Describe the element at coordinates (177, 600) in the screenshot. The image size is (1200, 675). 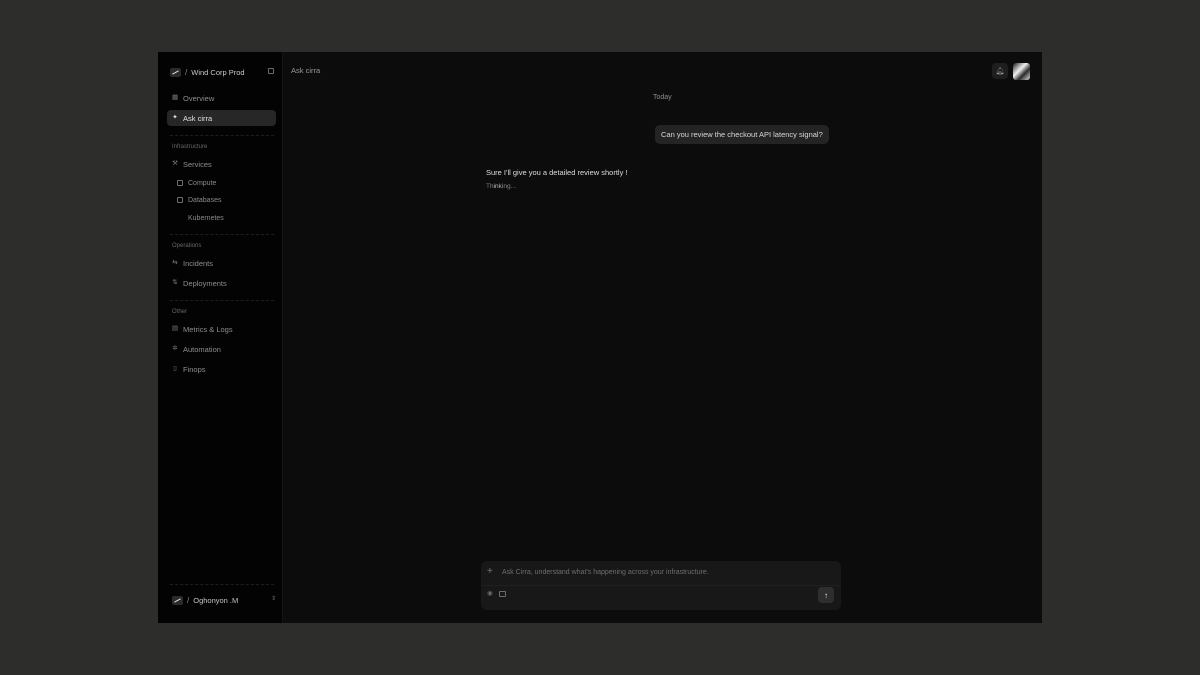
I see `user-avatar-icon` at that location.